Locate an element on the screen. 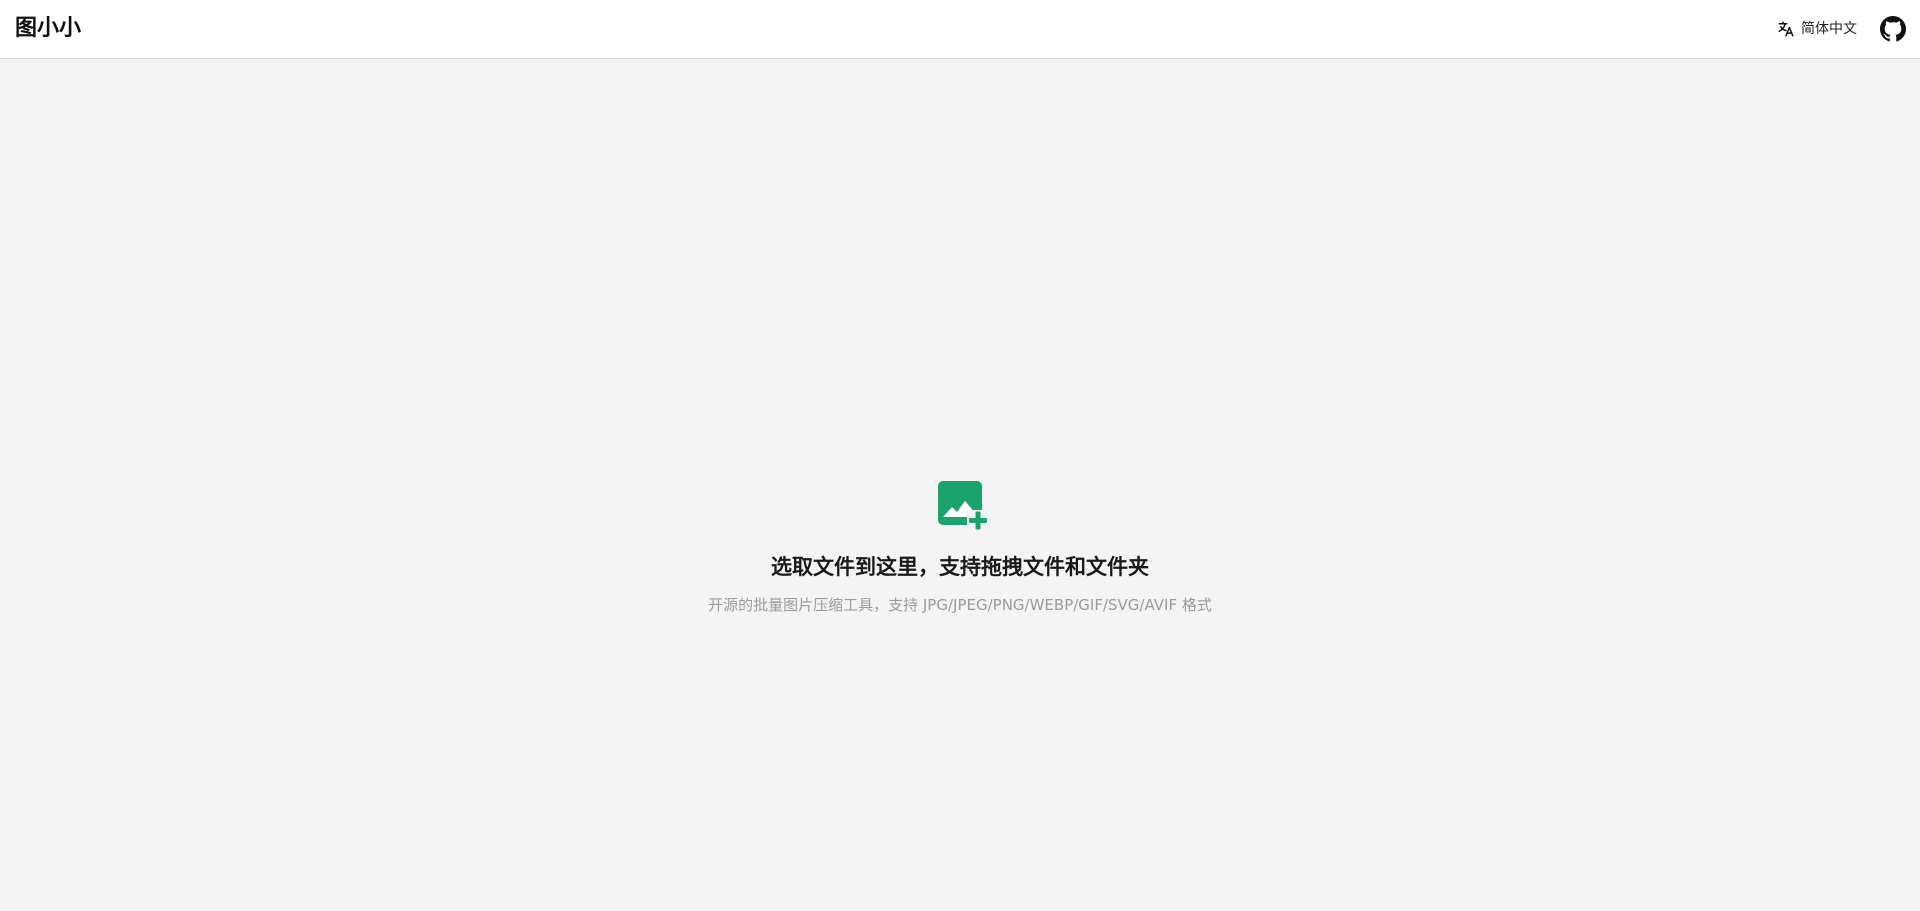 Image resolution: width=1920 pixels, height=911 pixels. language-switcher: 简体中文 is located at coordinates (1817, 29).